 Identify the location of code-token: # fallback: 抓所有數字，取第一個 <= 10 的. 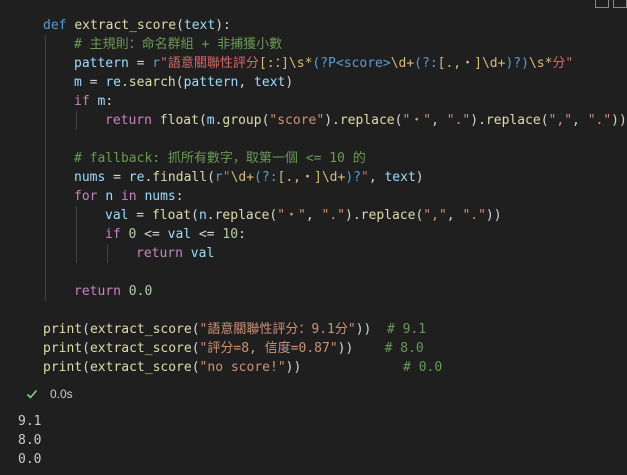
(220, 158).